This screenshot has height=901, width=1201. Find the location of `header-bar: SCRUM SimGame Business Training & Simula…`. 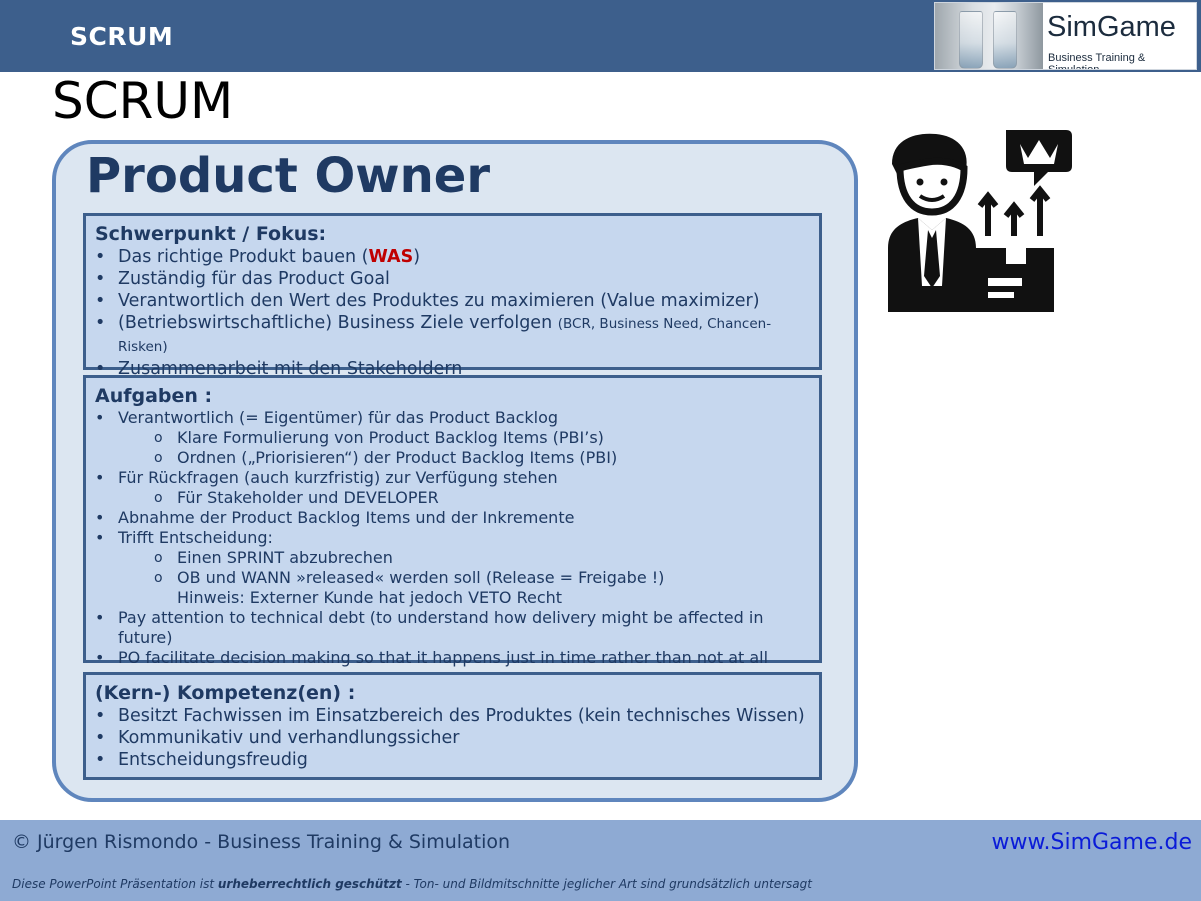

header-bar: SCRUM SimGame Business Training & Simula… is located at coordinates (600, 36).